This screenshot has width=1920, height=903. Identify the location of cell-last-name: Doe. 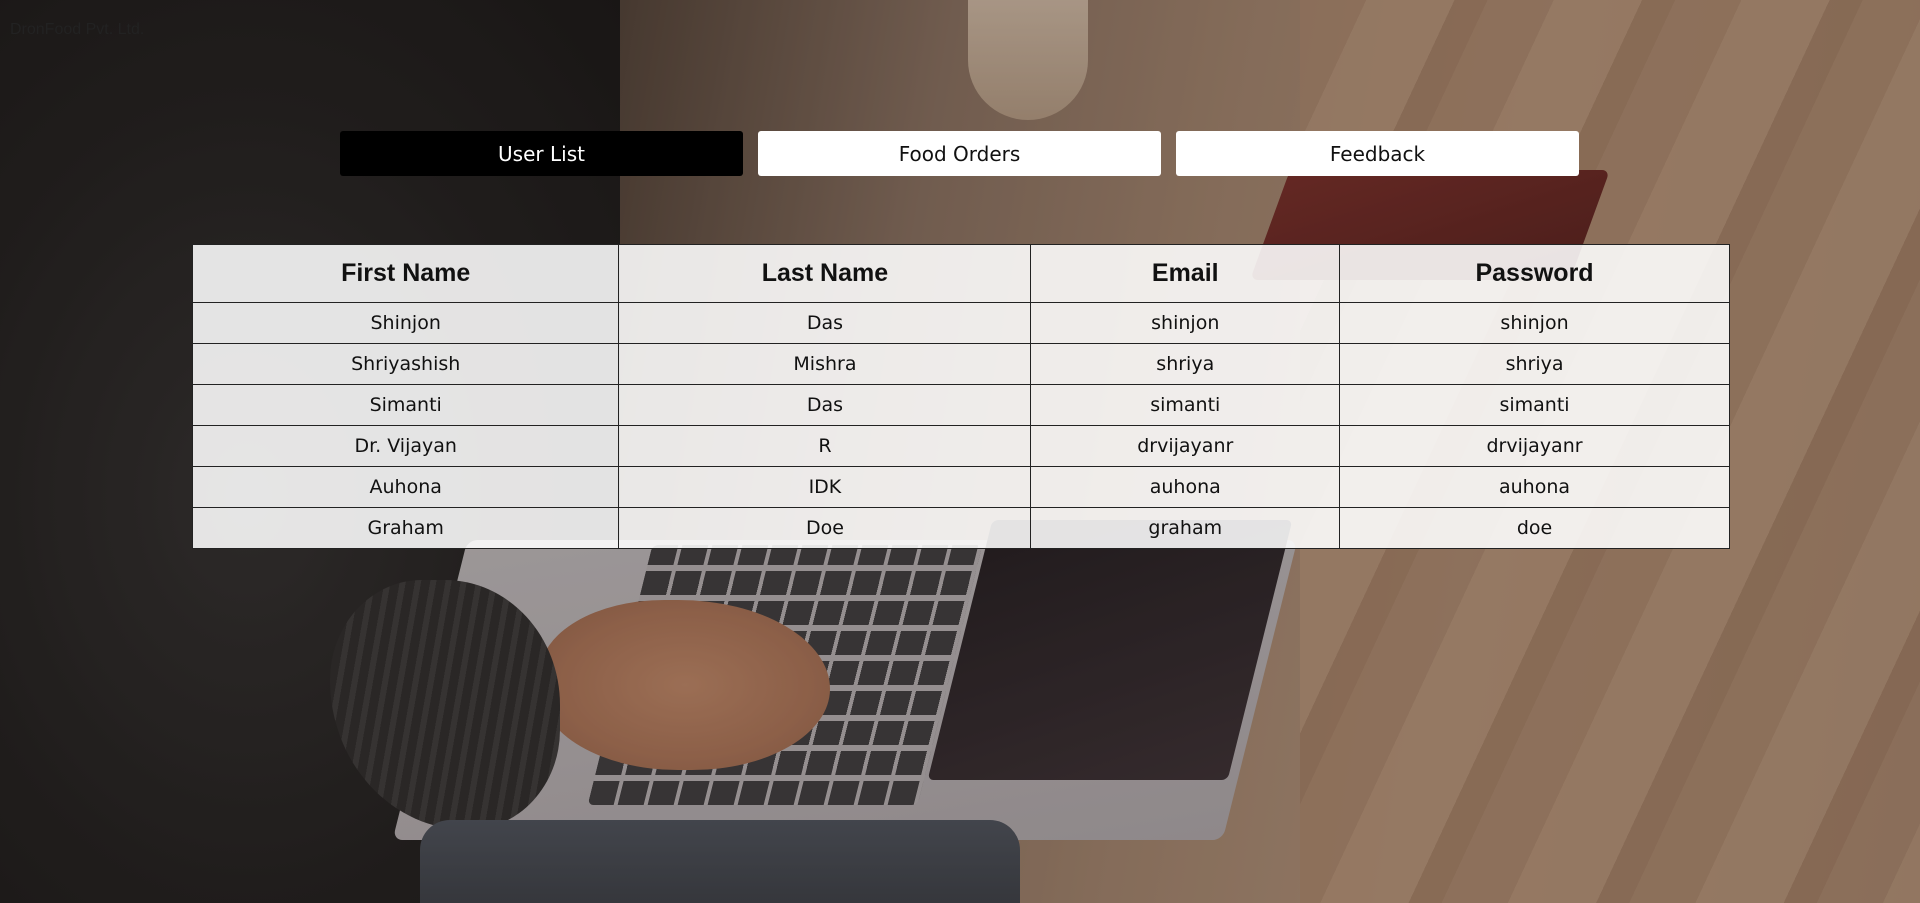
(825, 528).